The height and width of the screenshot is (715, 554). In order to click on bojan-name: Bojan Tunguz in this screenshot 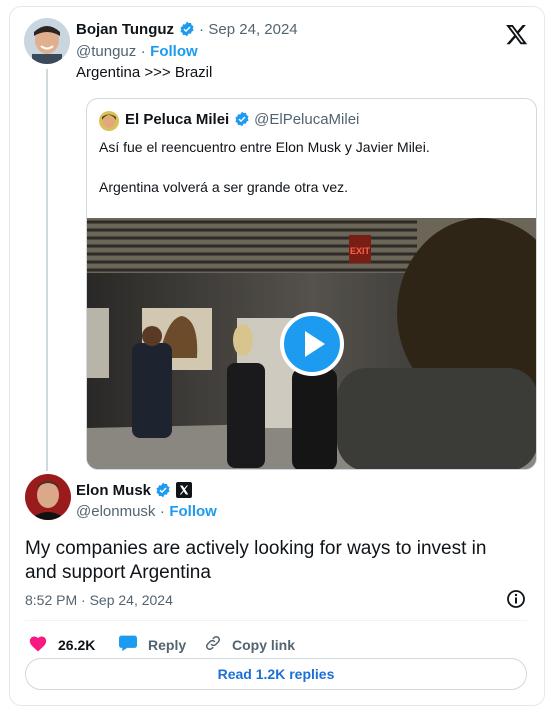, I will do `click(125, 29)`.